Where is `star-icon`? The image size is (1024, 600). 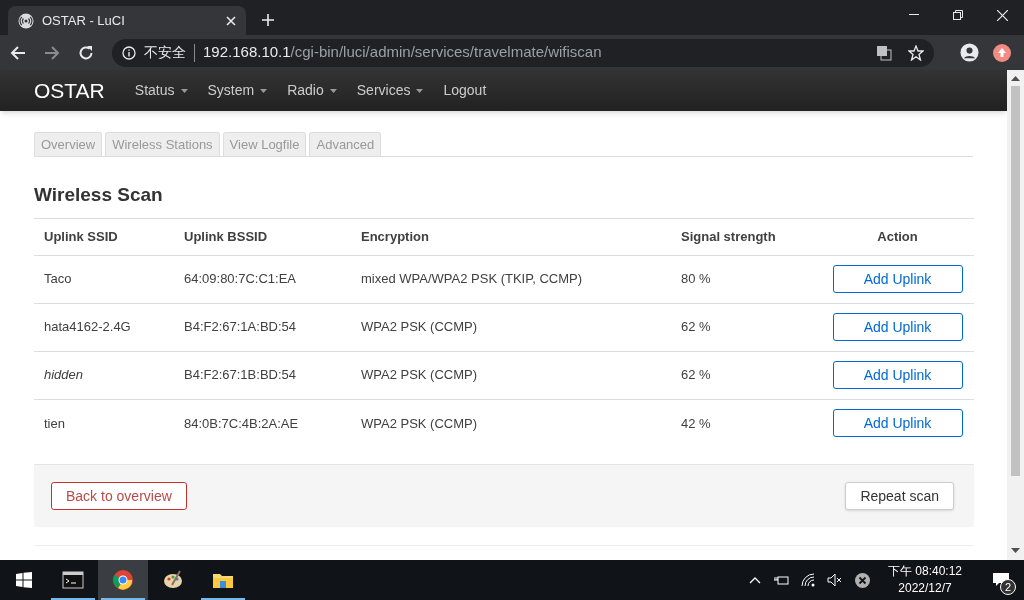
star-icon is located at coordinates (916, 52).